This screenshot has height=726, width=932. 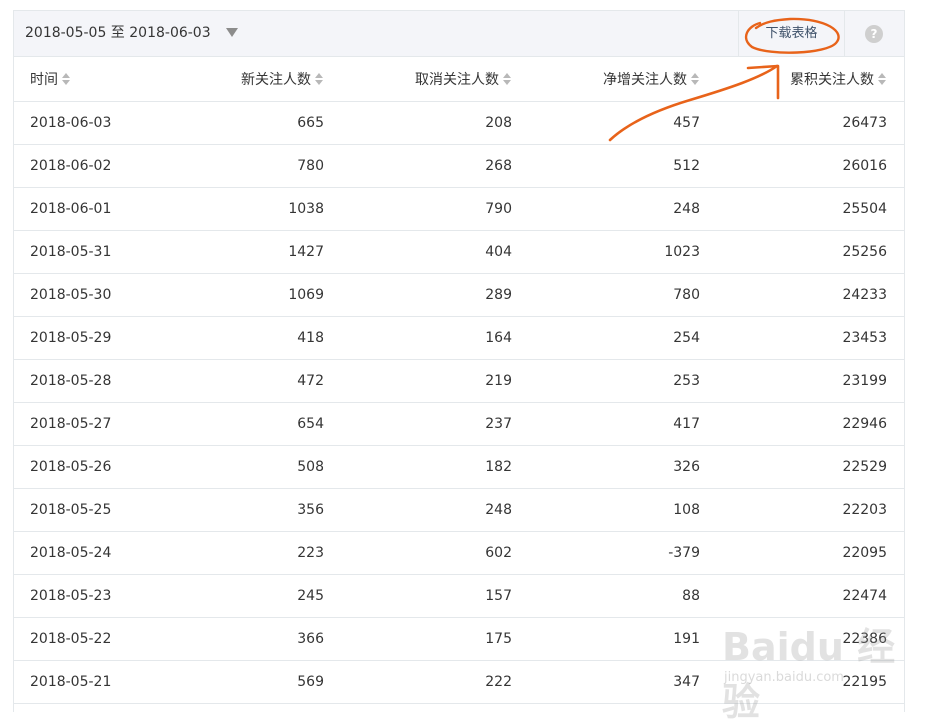 What do you see at coordinates (810, 338) in the screenshot?
I see `cell-value: 23453` at bounding box center [810, 338].